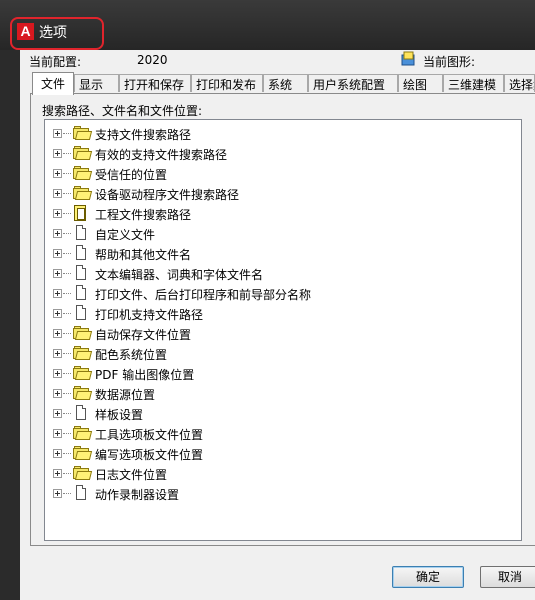 The width and height of the screenshot is (535, 600). Describe the element at coordinates (53, 33) in the screenshot. I see `window-title: 选项` at that location.